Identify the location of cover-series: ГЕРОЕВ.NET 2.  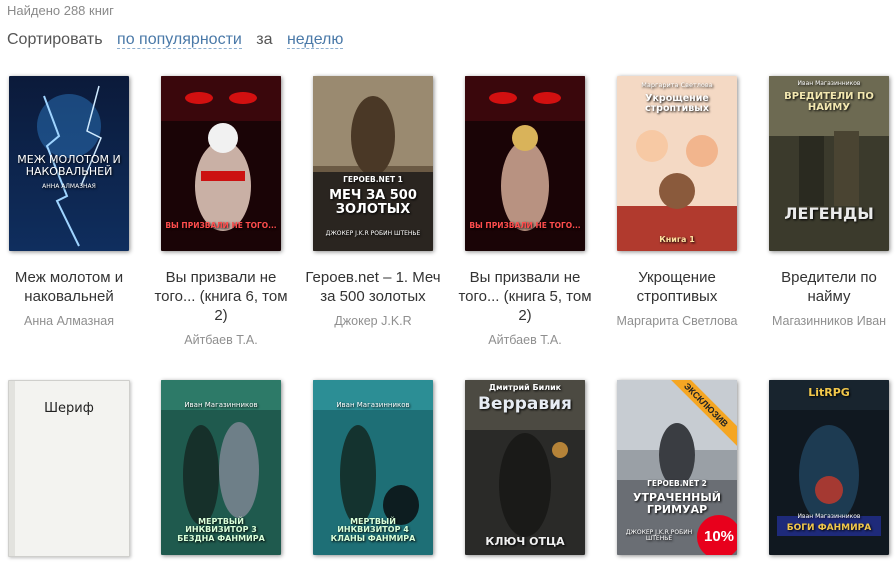
(677, 483).